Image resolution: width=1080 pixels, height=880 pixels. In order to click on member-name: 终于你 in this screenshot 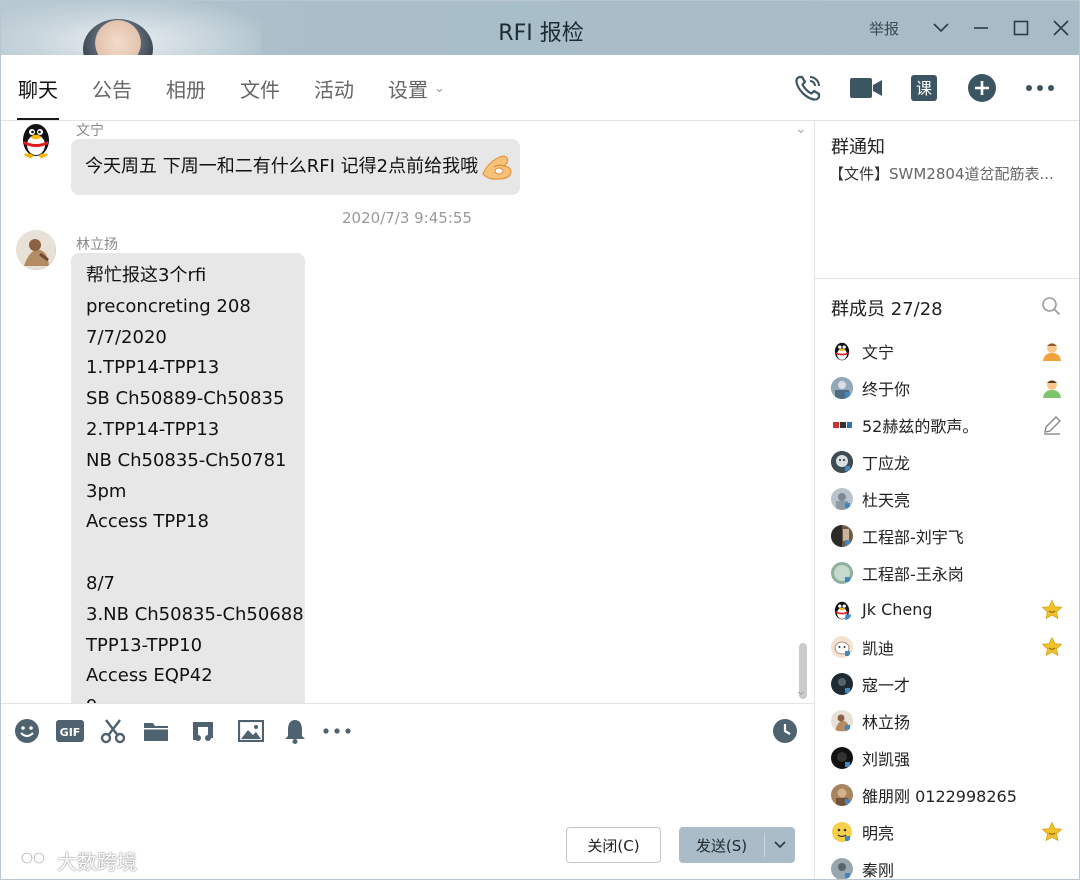, I will do `click(886, 389)`.